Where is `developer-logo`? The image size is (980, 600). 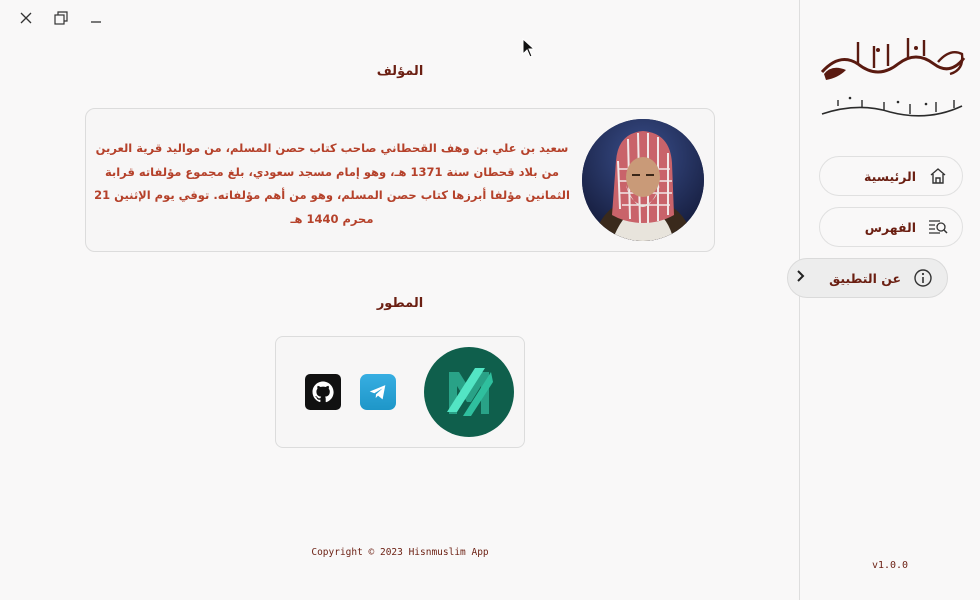 developer-logo is located at coordinates (469, 392).